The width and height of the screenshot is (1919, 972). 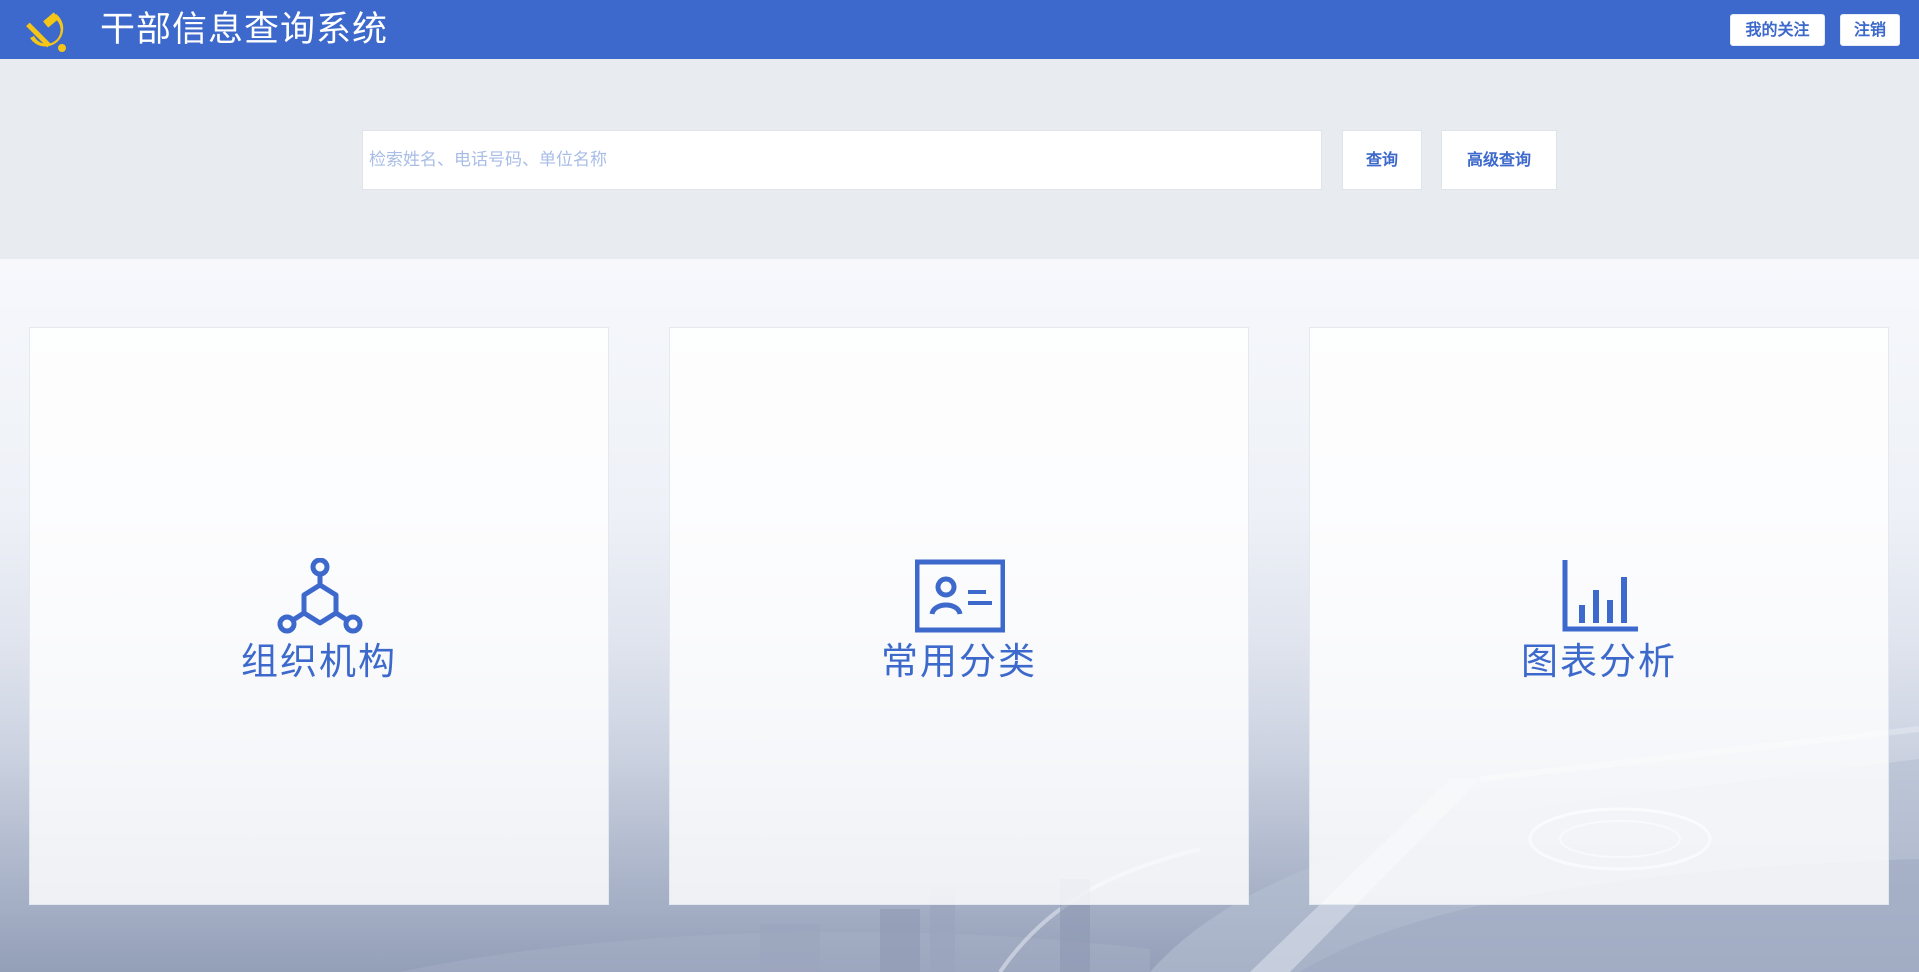 What do you see at coordinates (959, 661) in the screenshot?
I see `card-common-category-label: 常用分类` at bounding box center [959, 661].